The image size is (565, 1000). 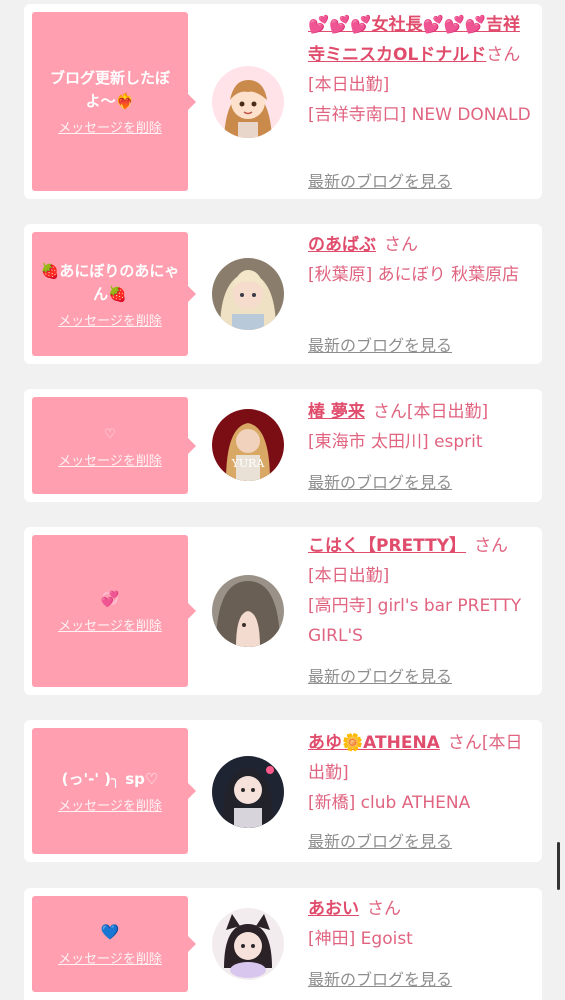 I want to click on blonde-girl-avatar, so click(x=248, y=294).